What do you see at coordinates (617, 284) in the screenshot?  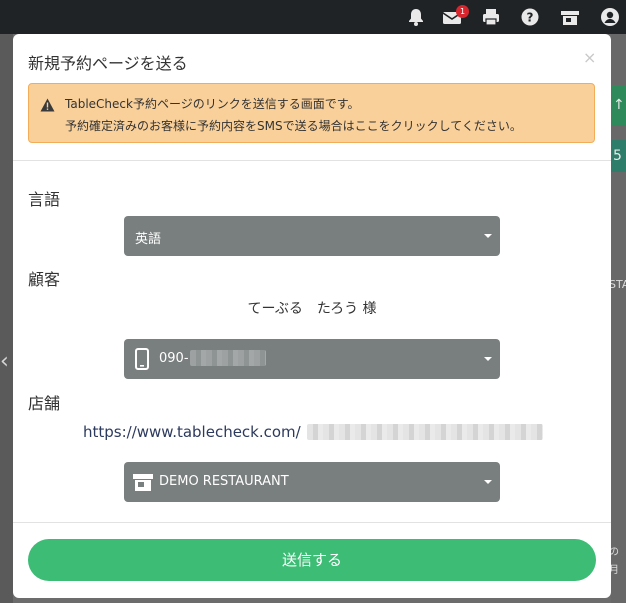 I see `background-partial-text: STA` at bounding box center [617, 284].